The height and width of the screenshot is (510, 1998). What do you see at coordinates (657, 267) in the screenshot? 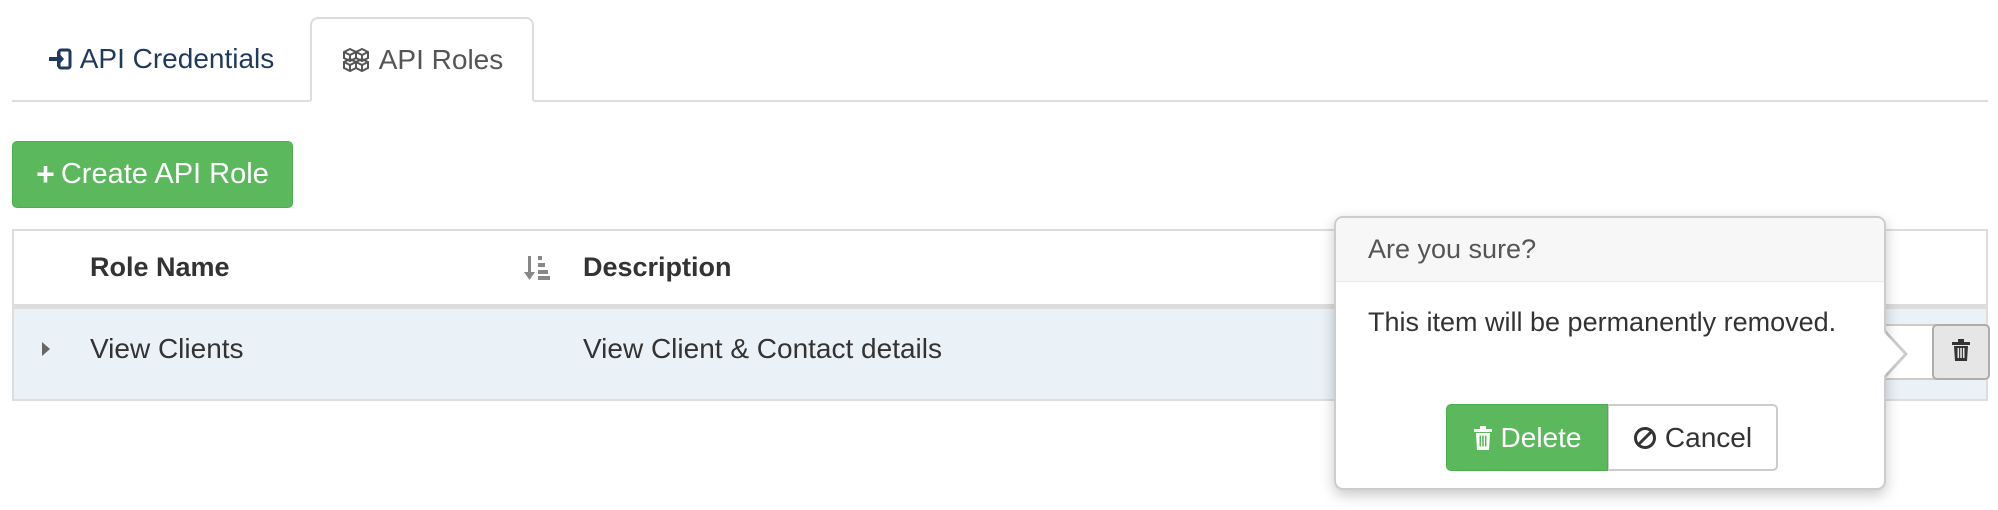
I see `column-header-description: Description` at bounding box center [657, 267].